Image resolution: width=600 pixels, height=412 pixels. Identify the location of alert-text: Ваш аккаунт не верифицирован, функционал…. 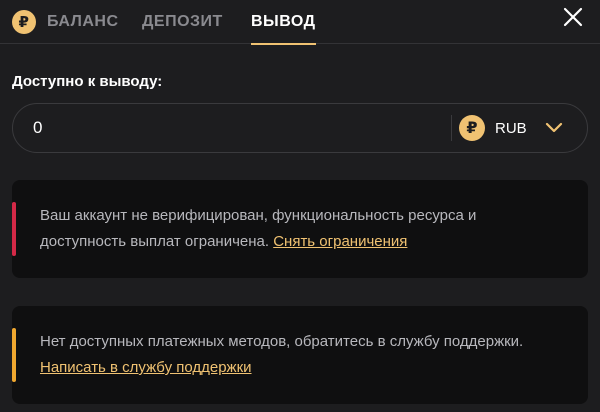
(258, 228).